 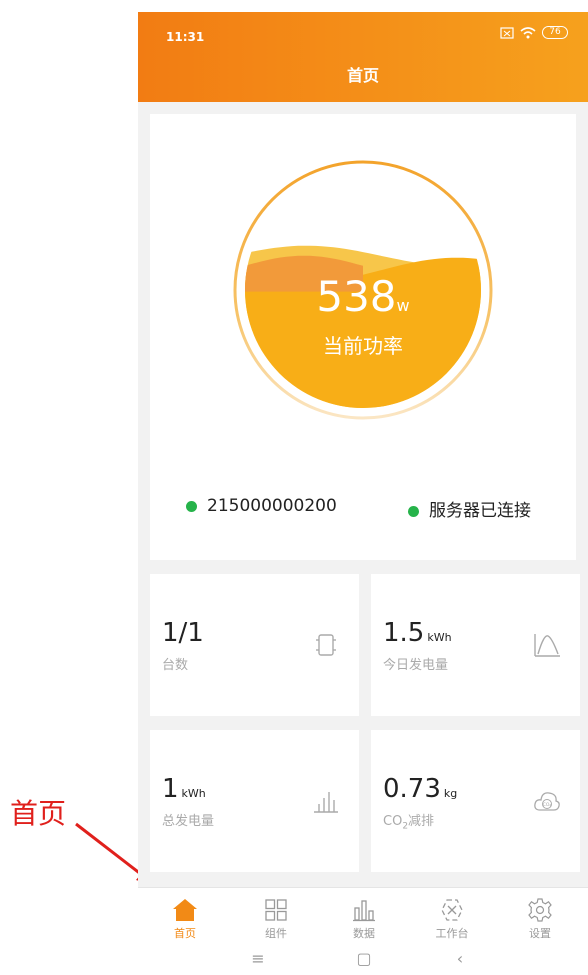 I want to click on co2-number: 0.73, so click(x=412, y=789).